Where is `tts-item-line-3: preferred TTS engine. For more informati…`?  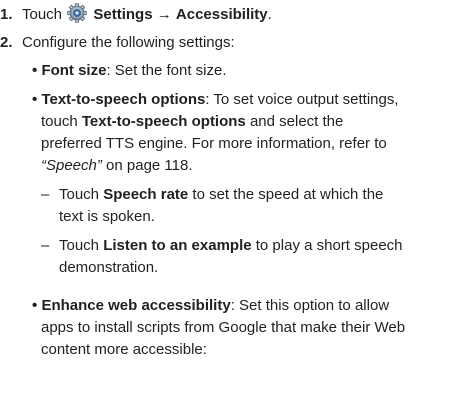
tts-item-line-3: preferred TTS engine. For more informati… is located at coordinates (214, 143).